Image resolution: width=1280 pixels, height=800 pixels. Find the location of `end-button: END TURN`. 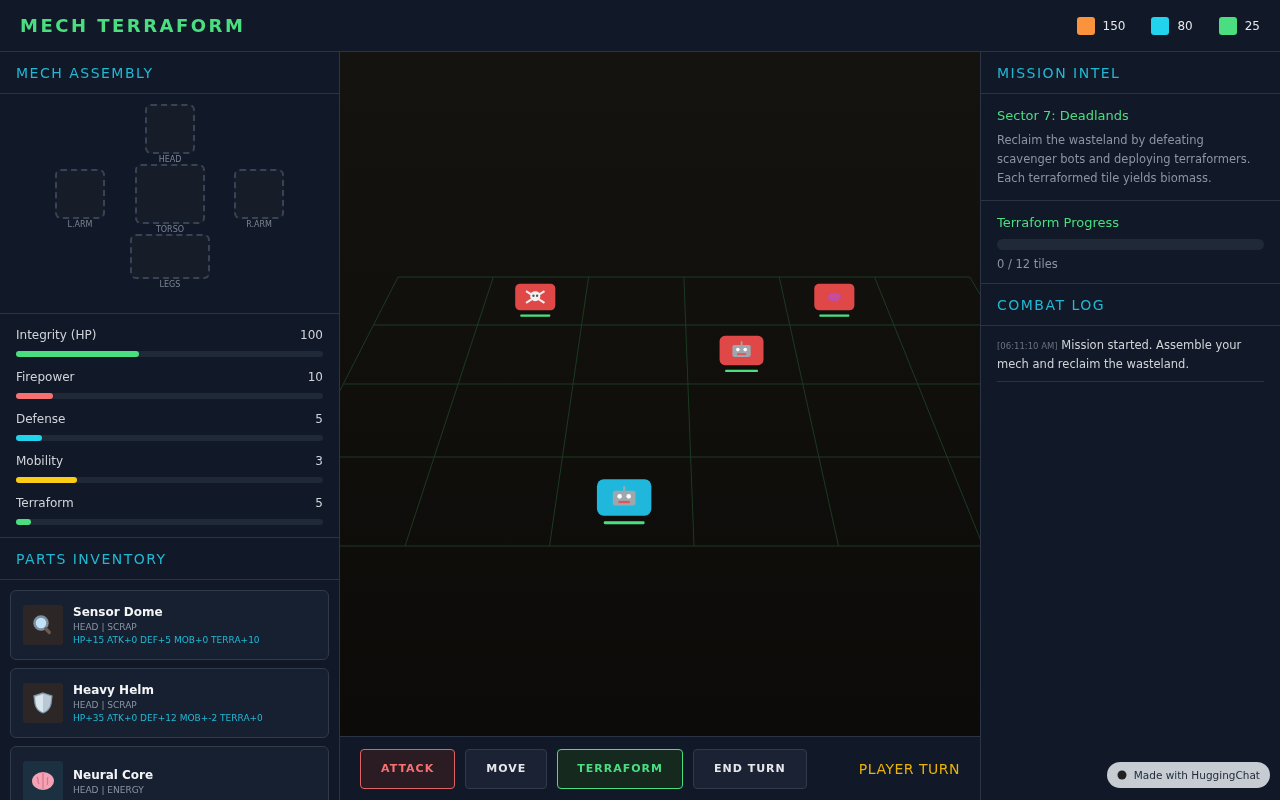

end-button: END TURN is located at coordinates (750, 768).